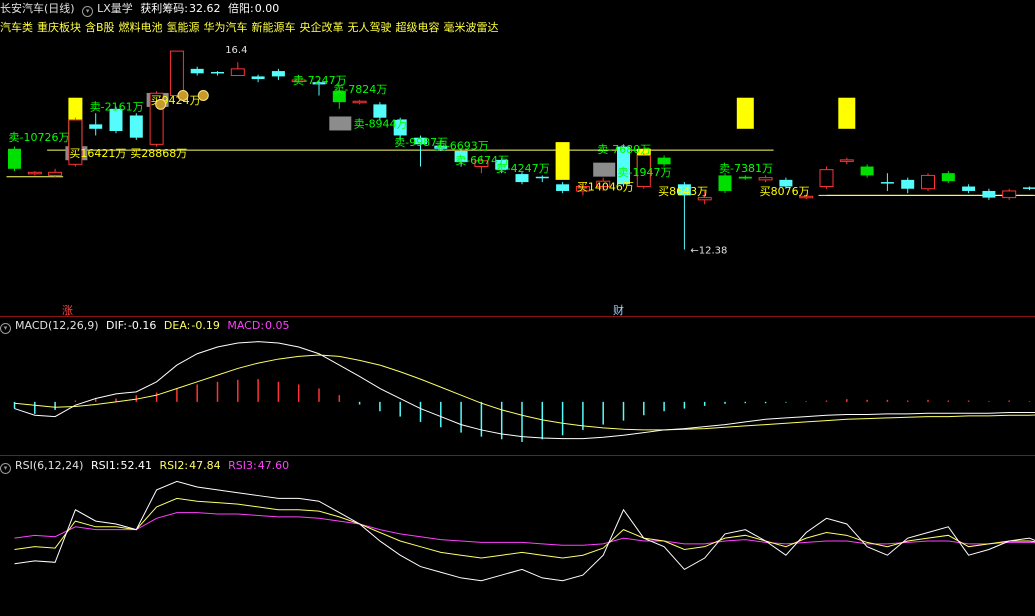 The width and height of the screenshot is (1035, 616). I want to click on macd-dea-line, so click(524, 392).